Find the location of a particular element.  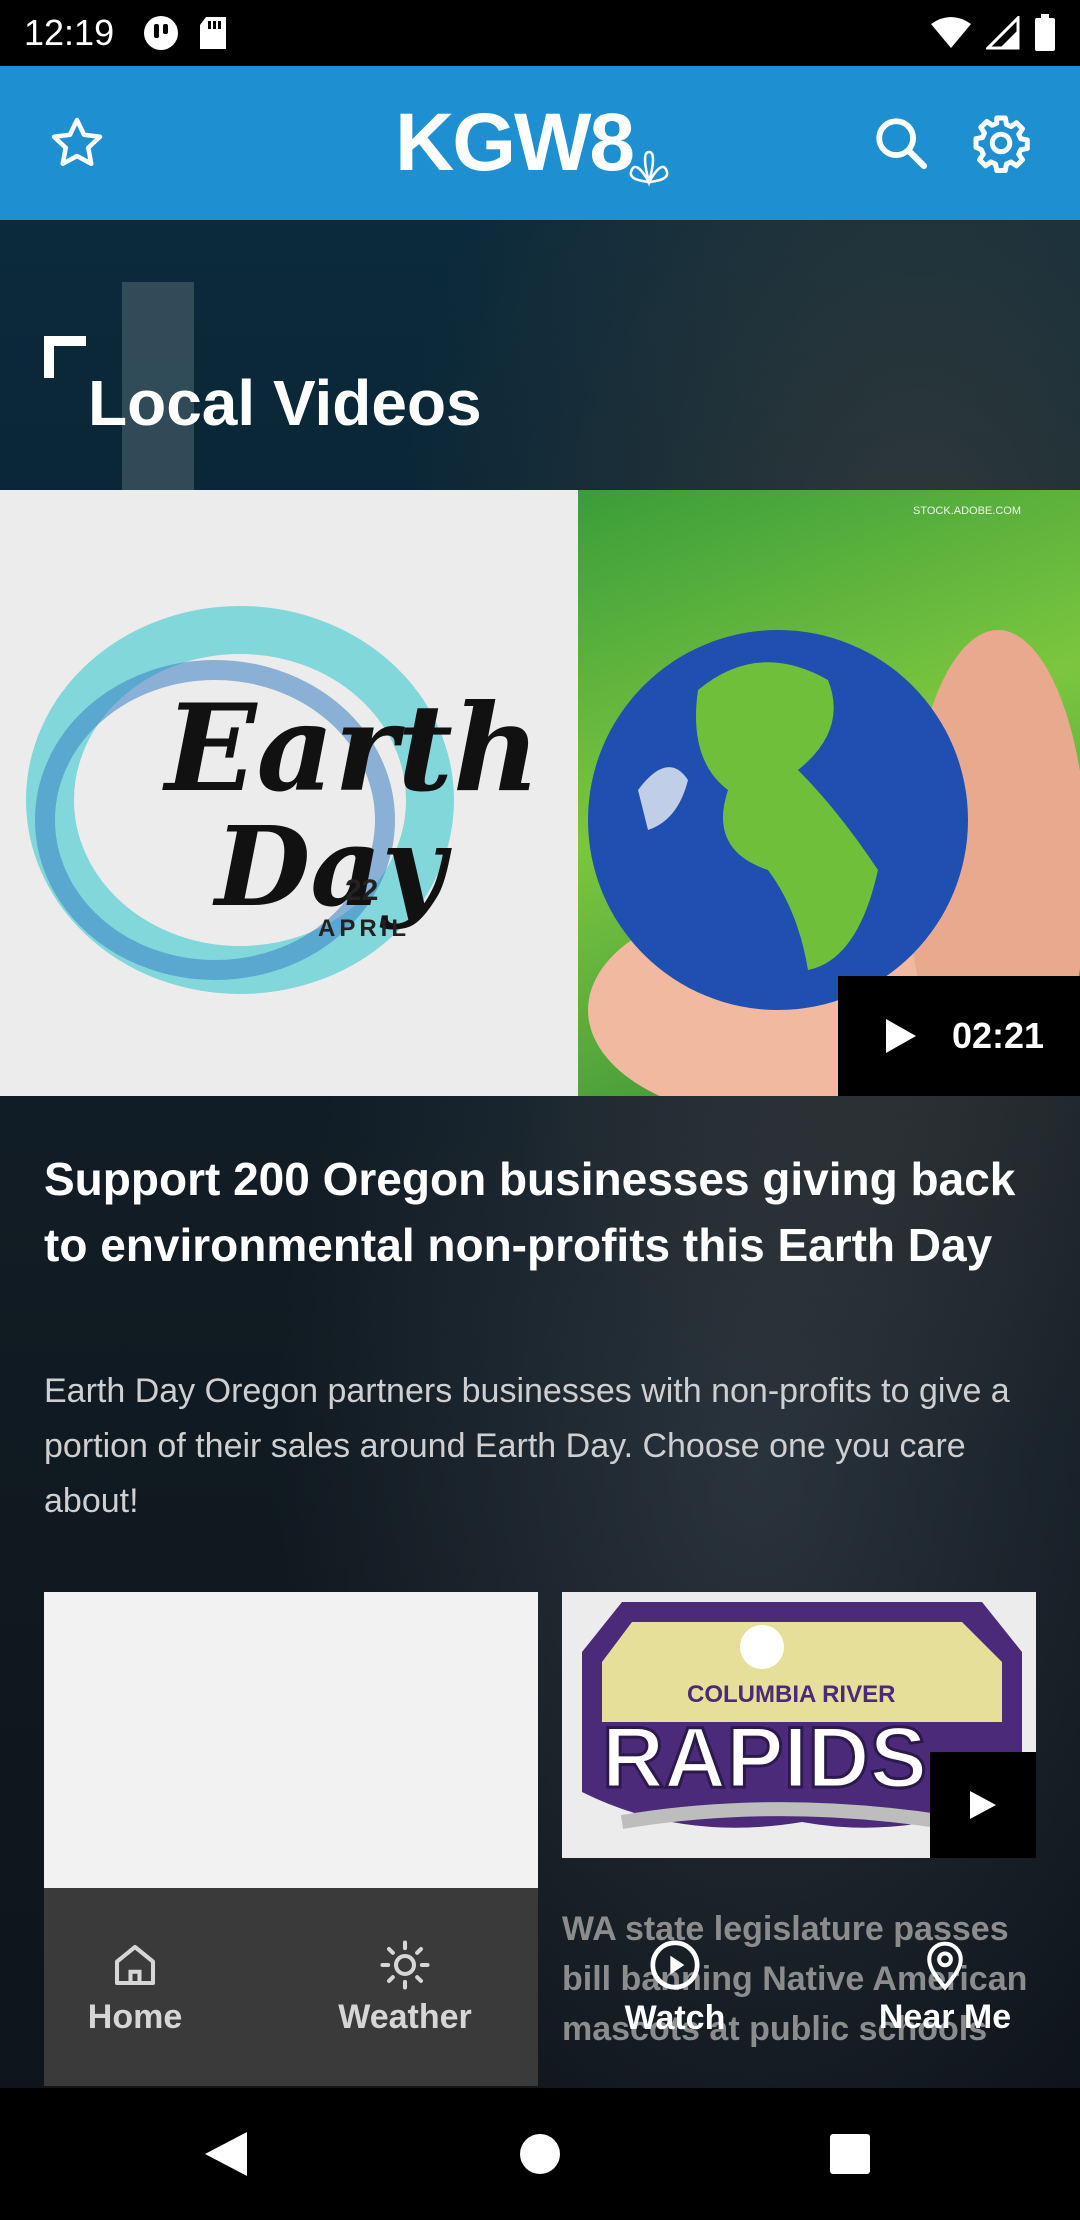

video-duration: 02:21 is located at coordinates (998, 1035).